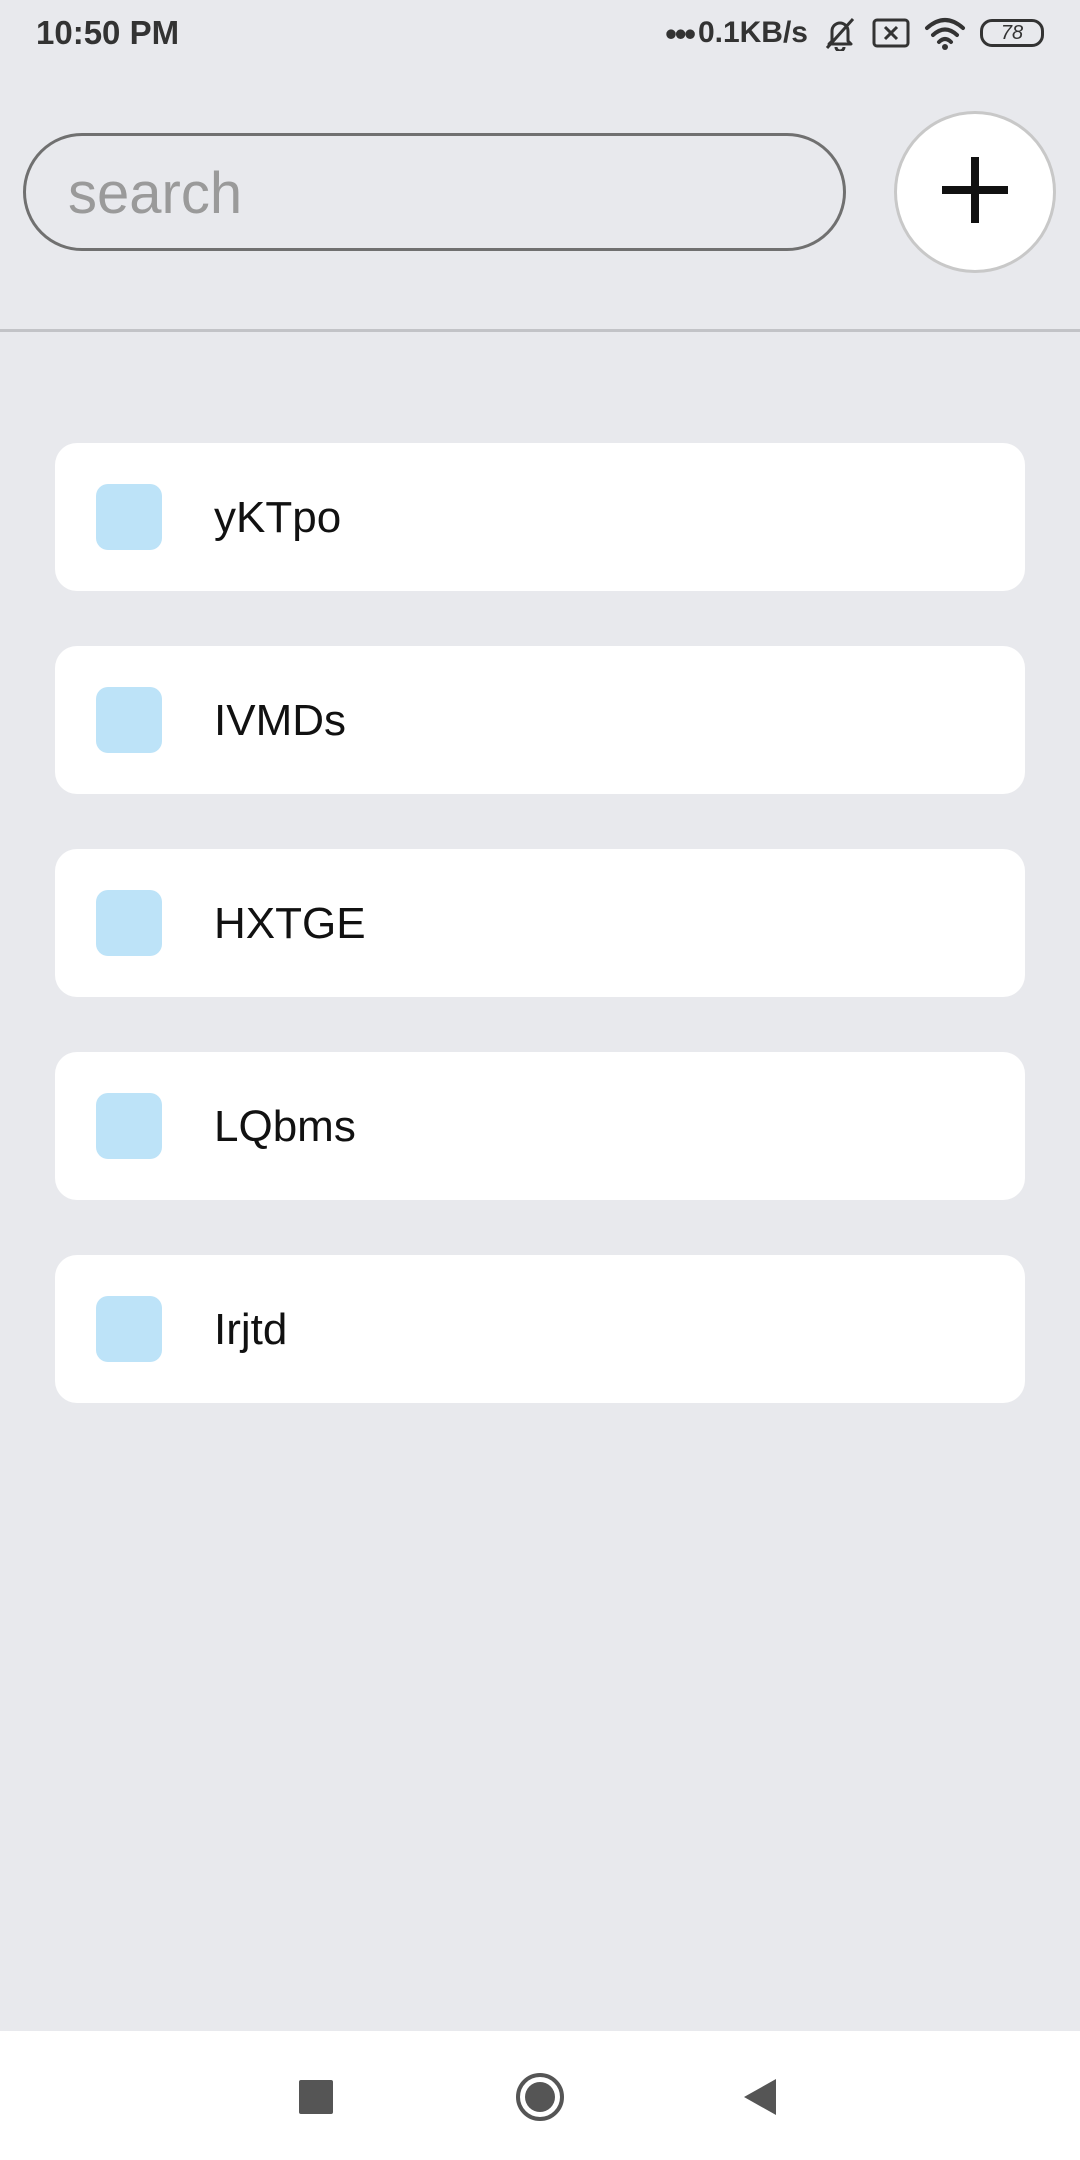 The width and height of the screenshot is (1080, 2160). Describe the element at coordinates (251, 1329) in the screenshot. I see `item-label: Irjtd` at that location.